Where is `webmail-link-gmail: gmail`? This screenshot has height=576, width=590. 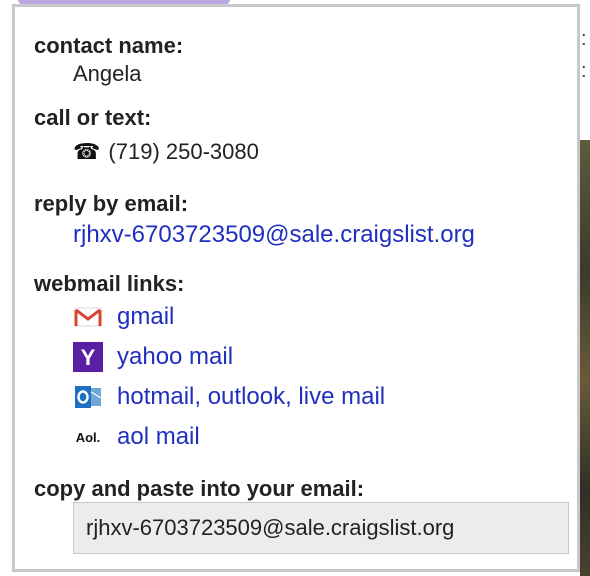
webmail-link-gmail: gmail is located at coordinates (123, 317).